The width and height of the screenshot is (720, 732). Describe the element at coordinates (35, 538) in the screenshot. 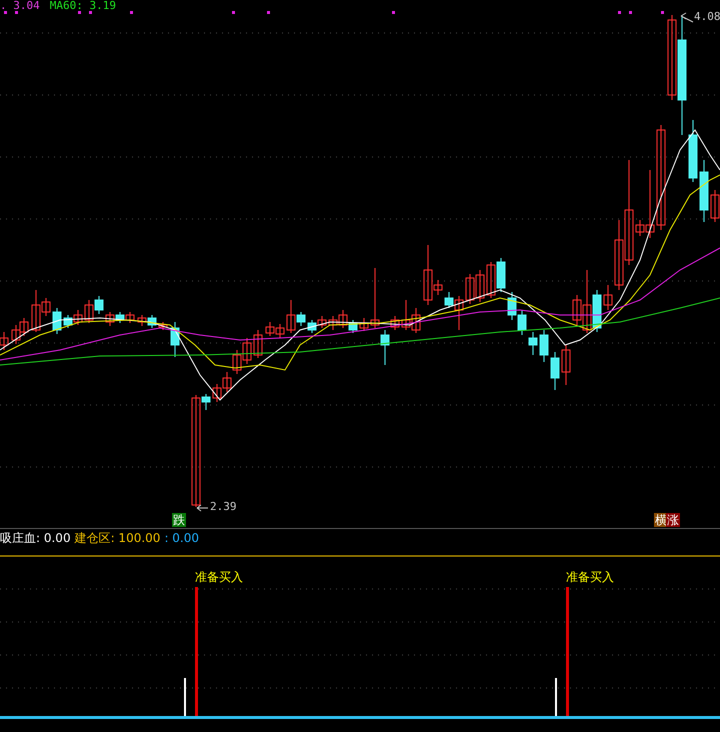

I see `indicator-value: 吸庄血: 0.00` at that location.